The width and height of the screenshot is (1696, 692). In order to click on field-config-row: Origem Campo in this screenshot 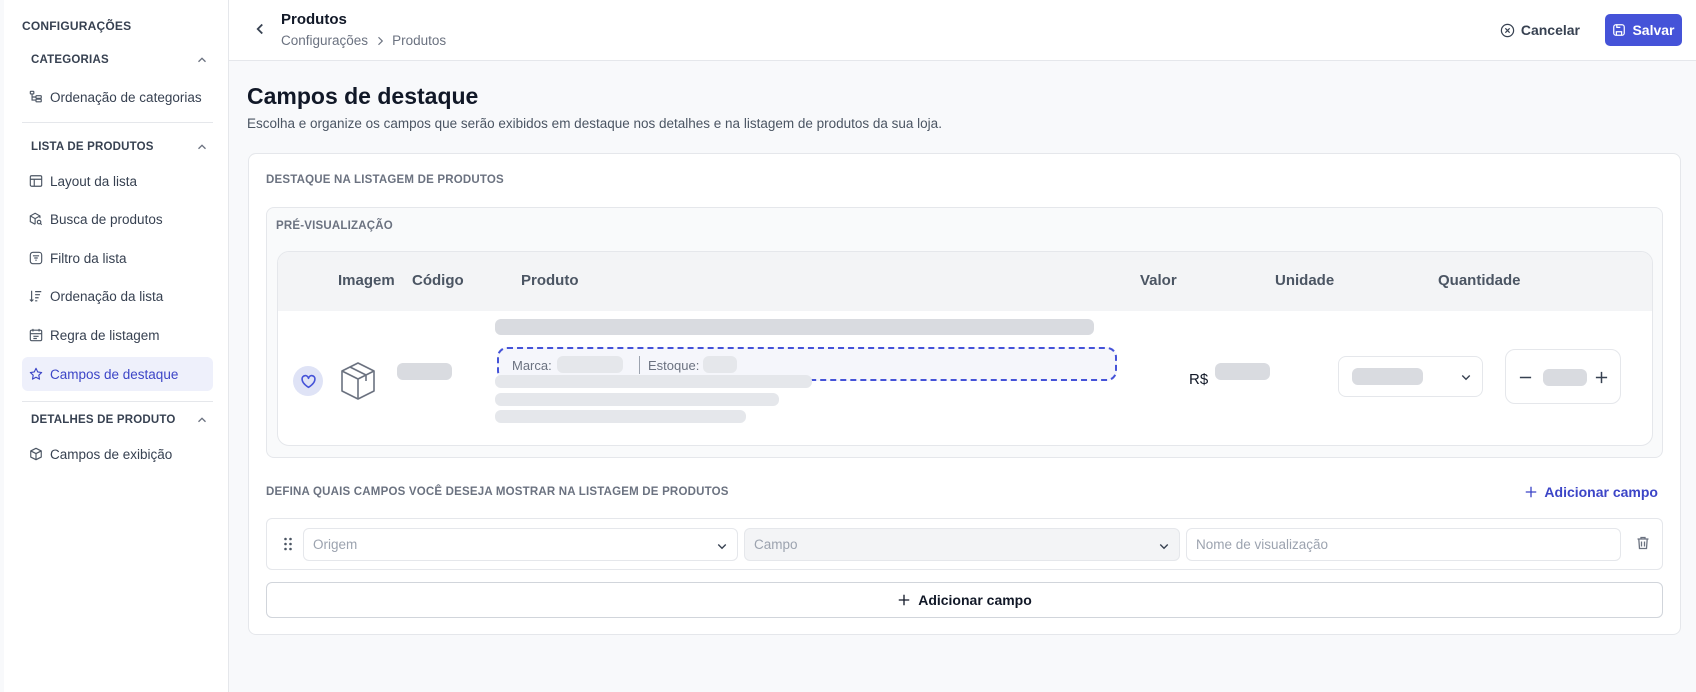, I will do `click(964, 544)`.